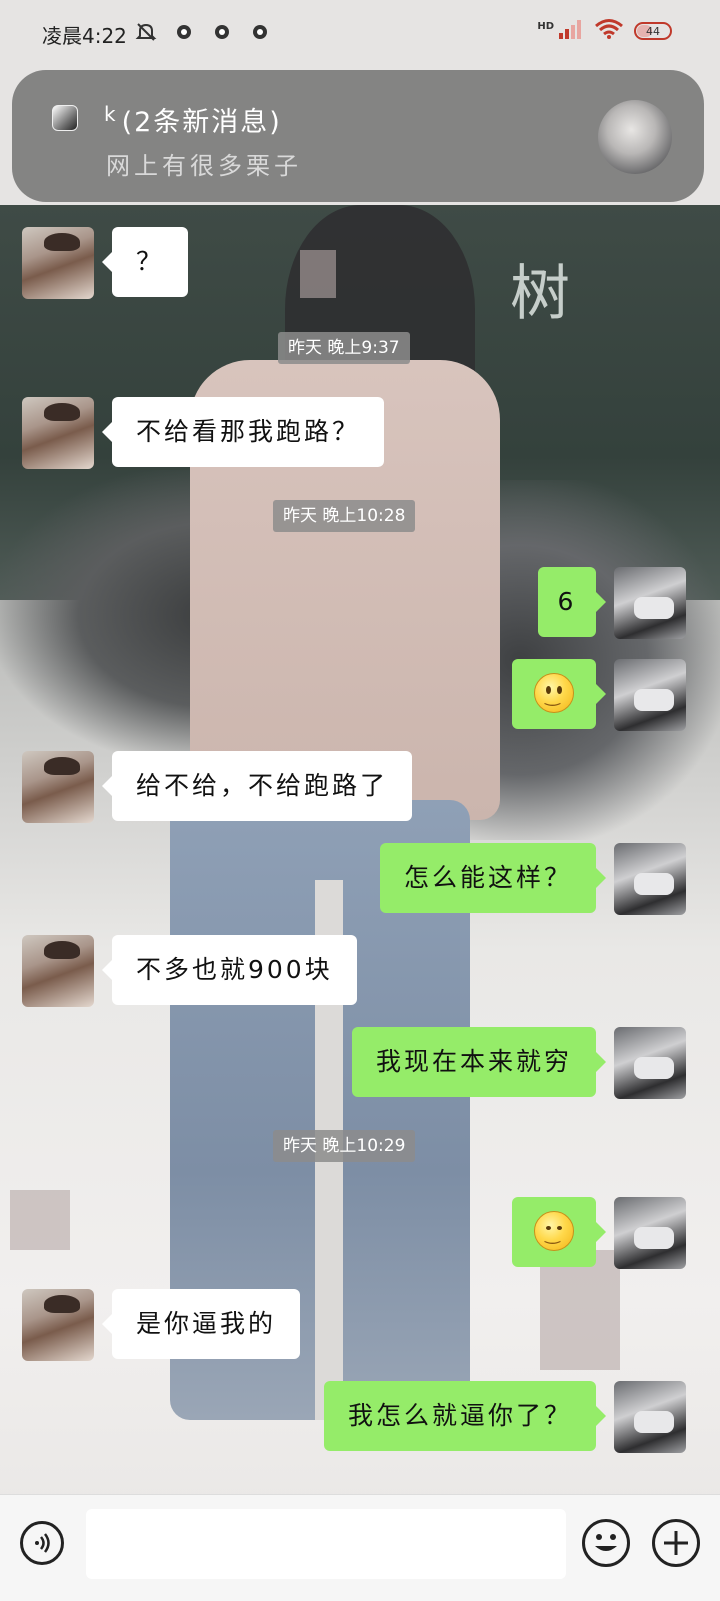 The image size is (720, 1601). I want to click on wifi-icon, so click(609, 31).